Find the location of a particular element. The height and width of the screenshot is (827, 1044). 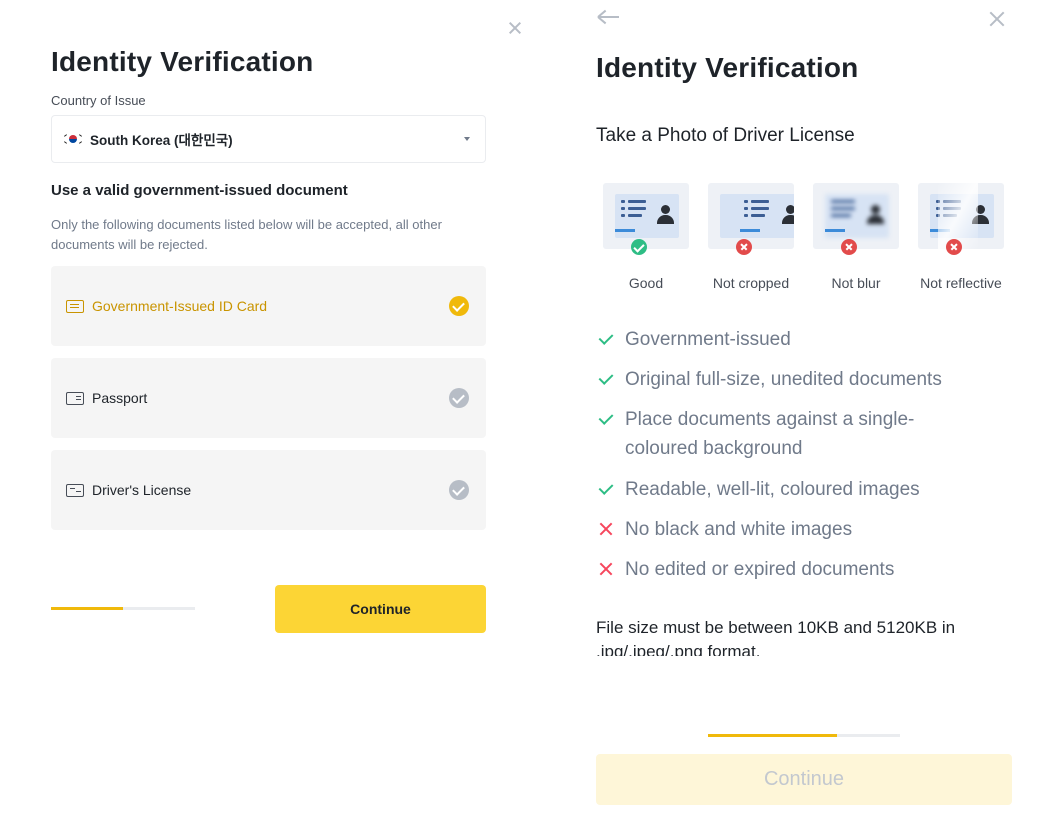

requirement-item: Readable, well-lit, coloured images is located at coordinates (794, 489).